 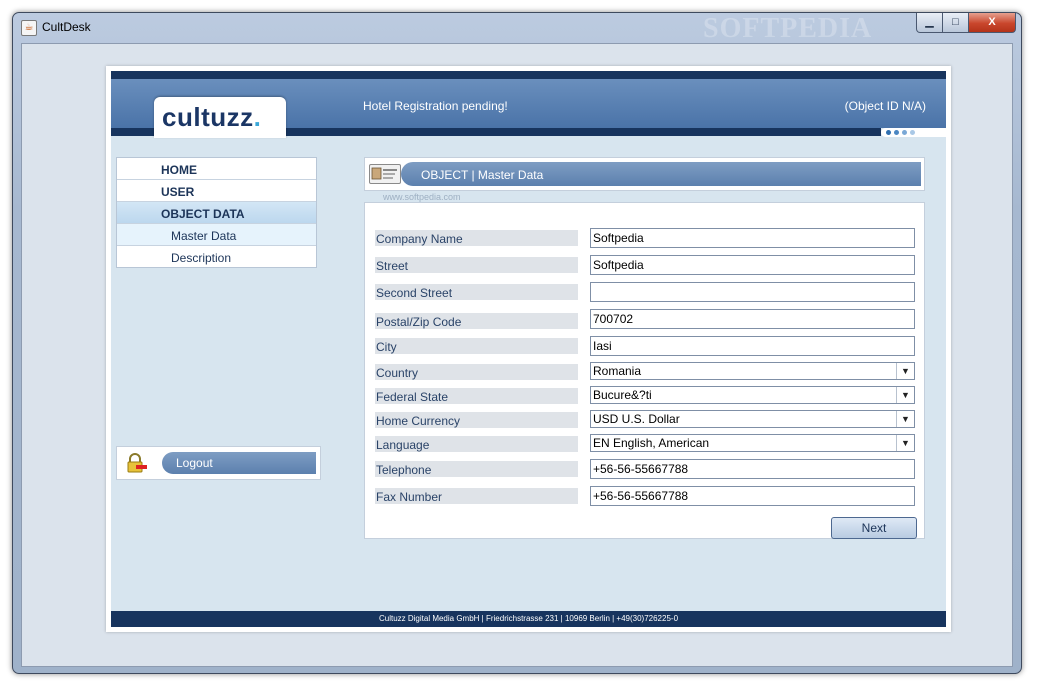 What do you see at coordinates (216, 191) in the screenshot?
I see `sidebar-item-user: USER` at bounding box center [216, 191].